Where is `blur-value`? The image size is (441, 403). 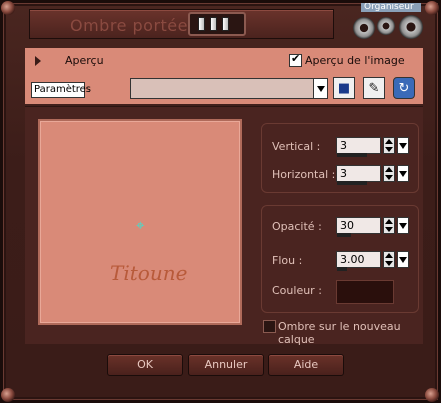
blur-value is located at coordinates (358, 259).